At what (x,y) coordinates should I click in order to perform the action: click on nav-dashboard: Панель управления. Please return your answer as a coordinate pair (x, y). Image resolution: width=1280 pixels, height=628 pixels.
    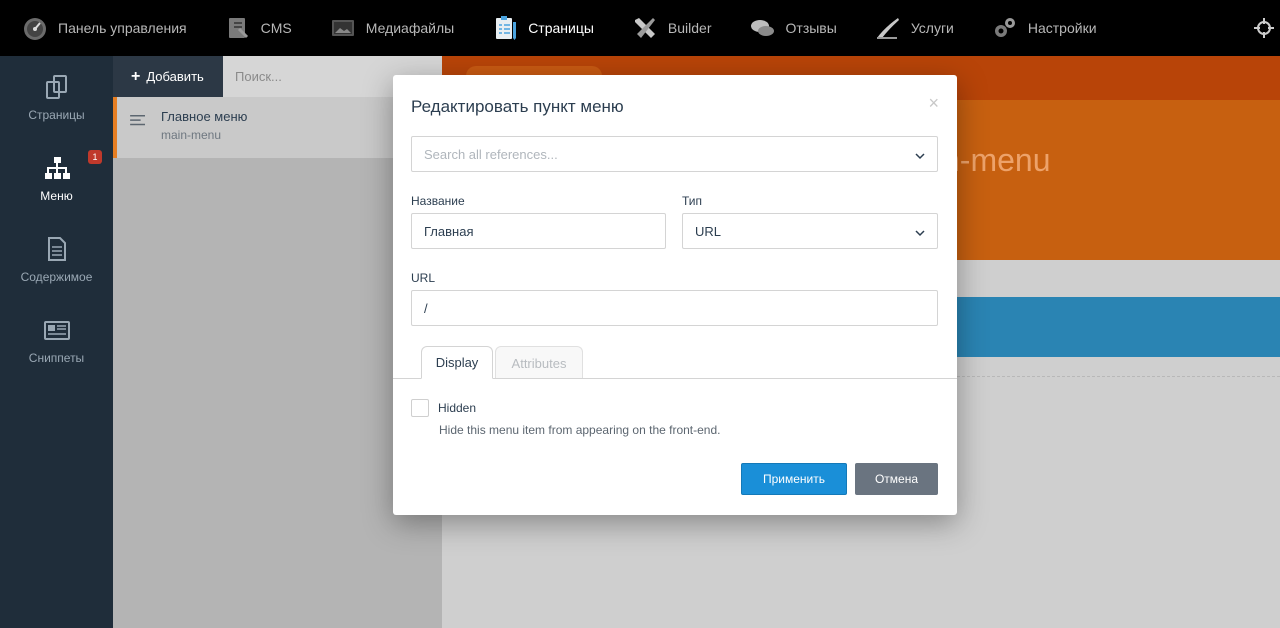
    Looking at the image, I should click on (101, 28).